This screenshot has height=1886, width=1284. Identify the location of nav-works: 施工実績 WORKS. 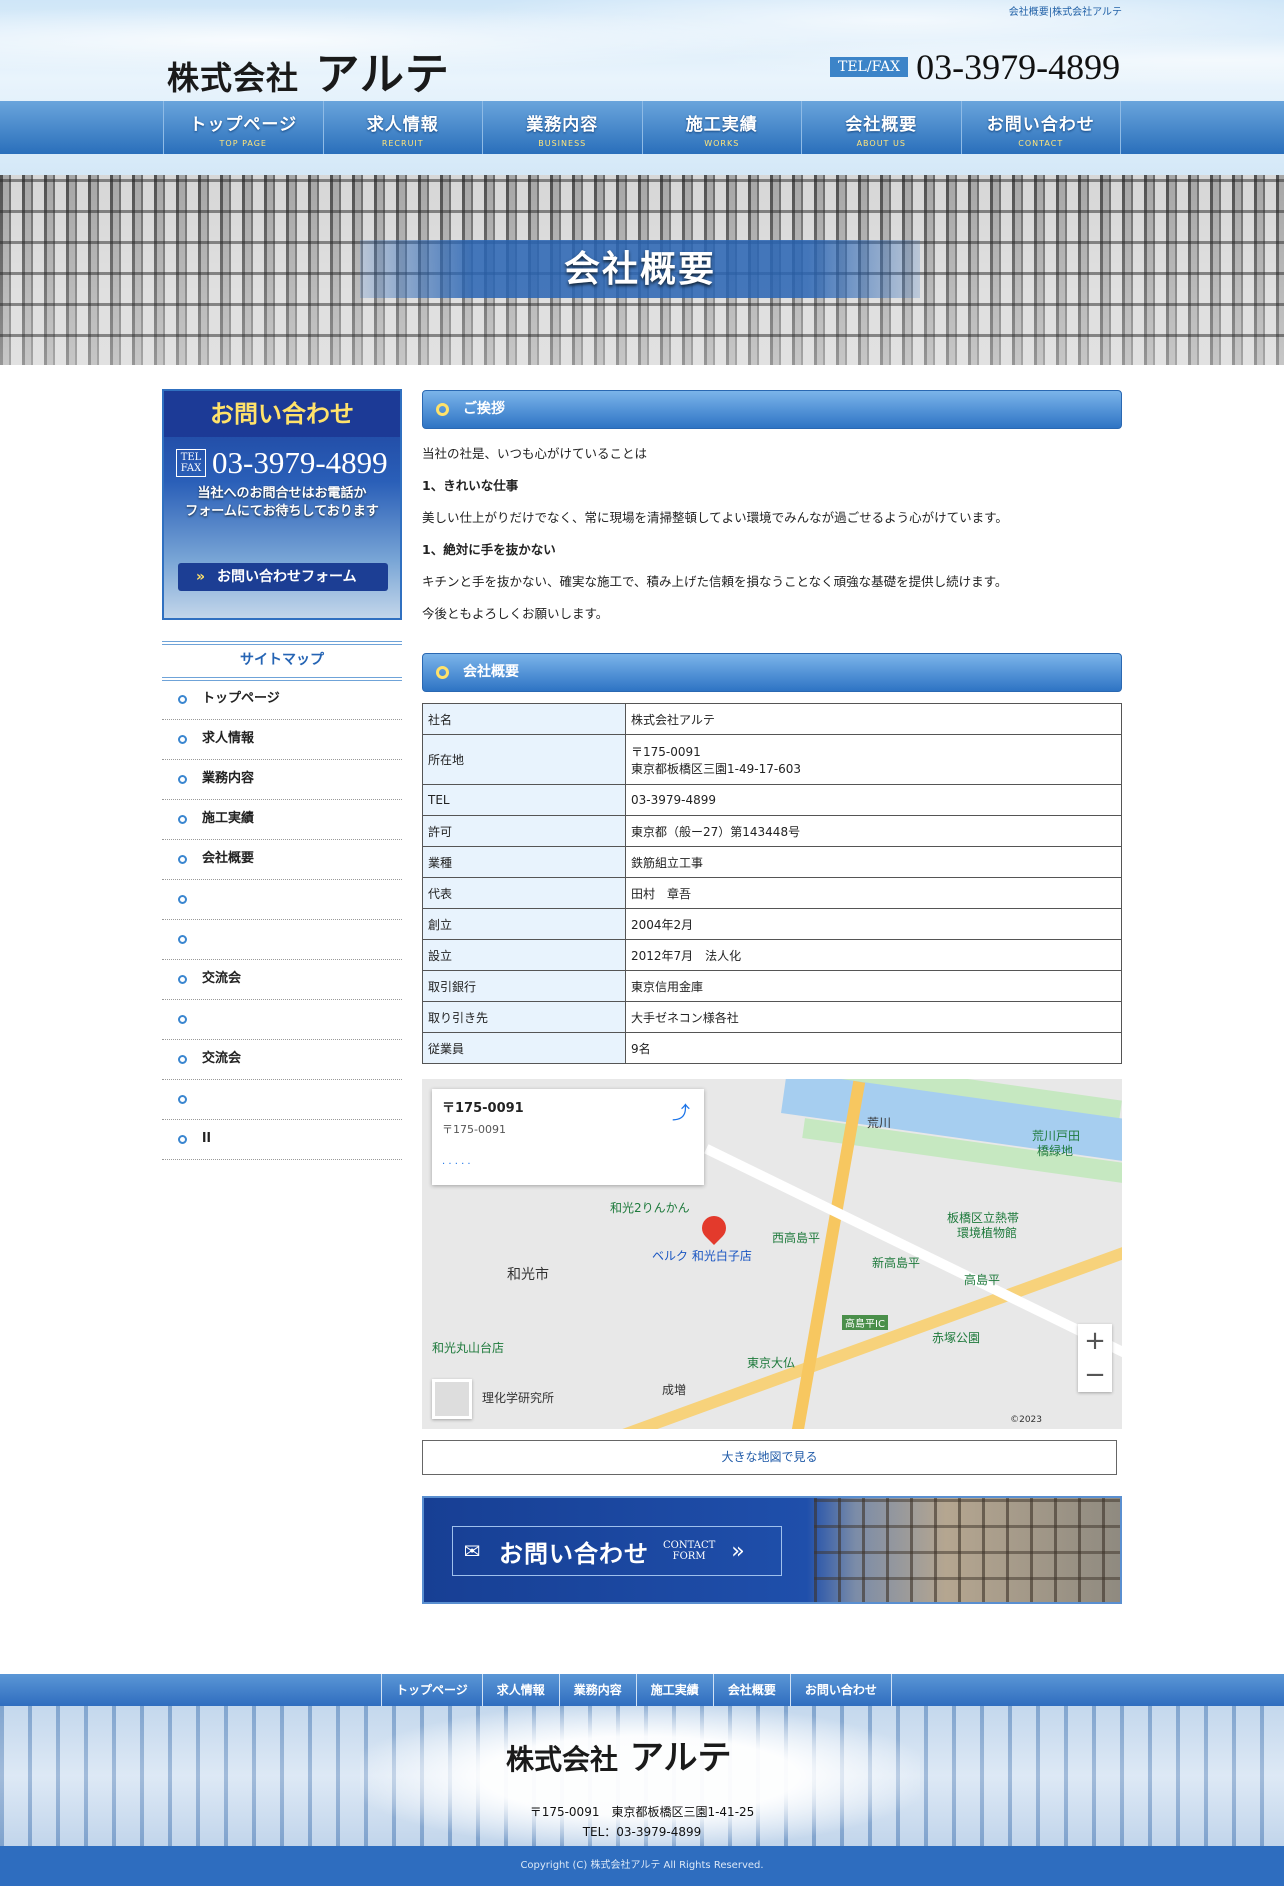
(722, 127).